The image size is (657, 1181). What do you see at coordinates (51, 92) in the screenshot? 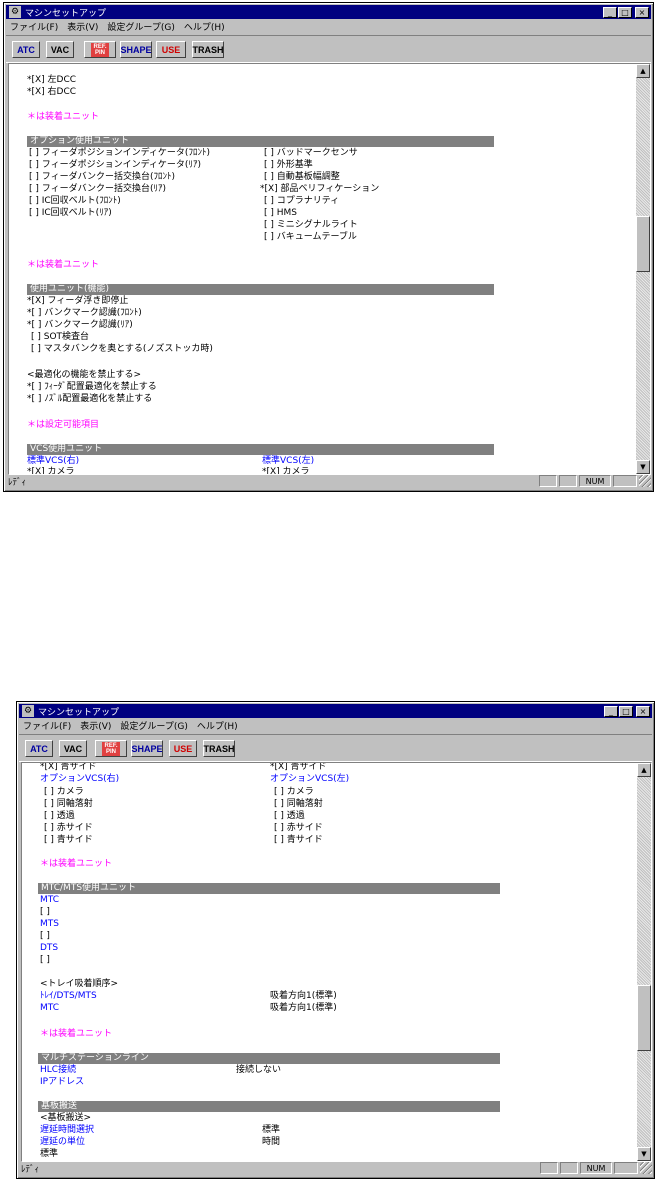
I see `dcc-right: *[X] 右DCC` at bounding box center [51, 92].